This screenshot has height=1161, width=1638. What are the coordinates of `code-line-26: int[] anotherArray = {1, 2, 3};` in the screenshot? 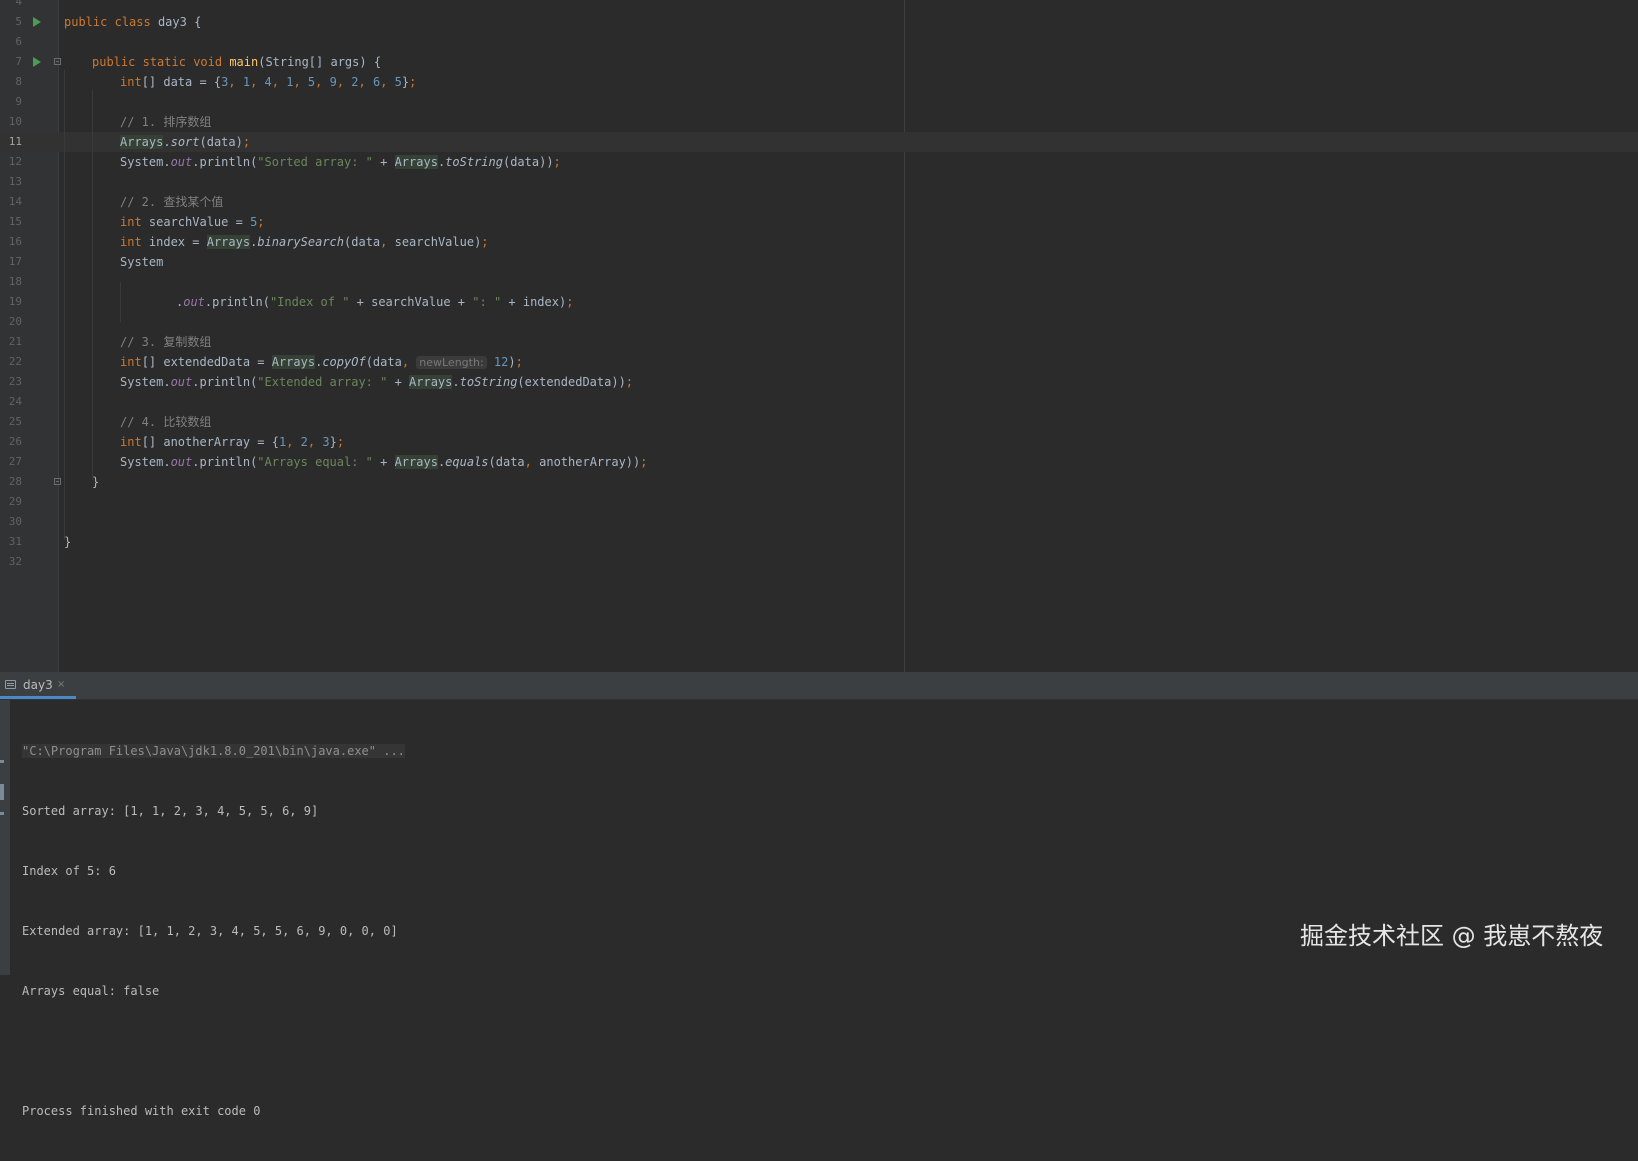 It's located at (232, 442).